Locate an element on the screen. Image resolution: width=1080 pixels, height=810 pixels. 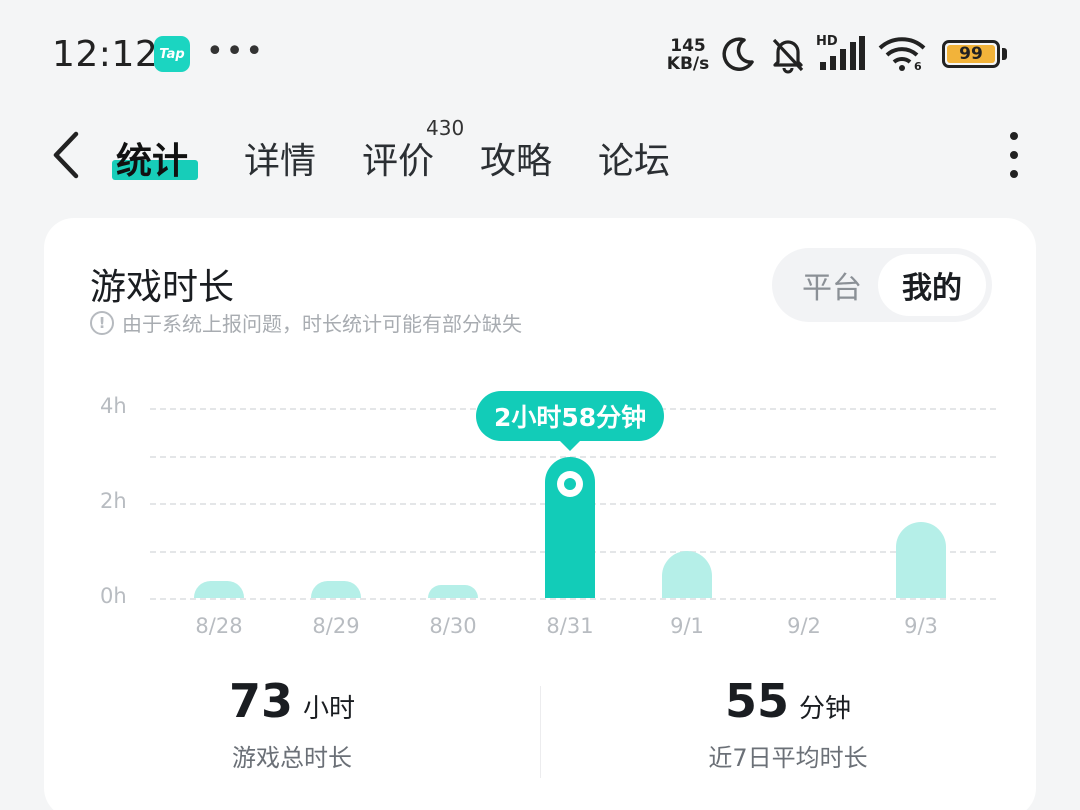
gridline is located at coordinates (573, 599).